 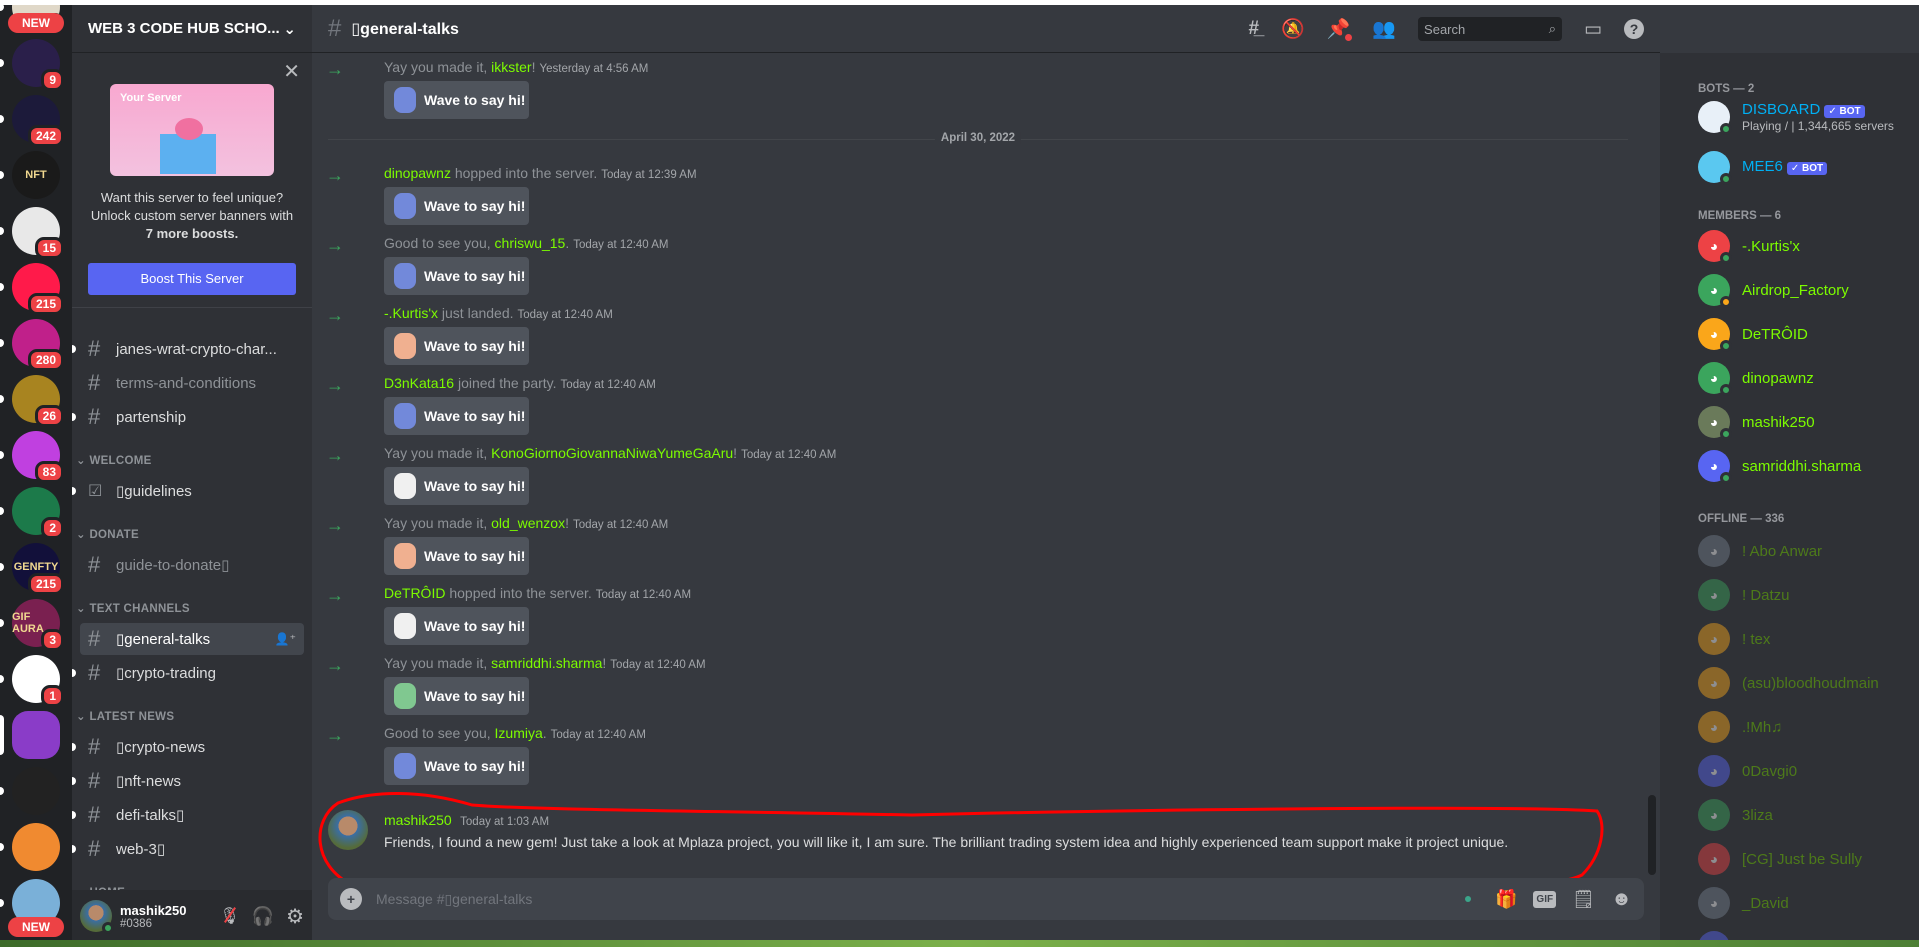 I want to click on channel-item: # defi-talks▯, so click(x=188, y=815).